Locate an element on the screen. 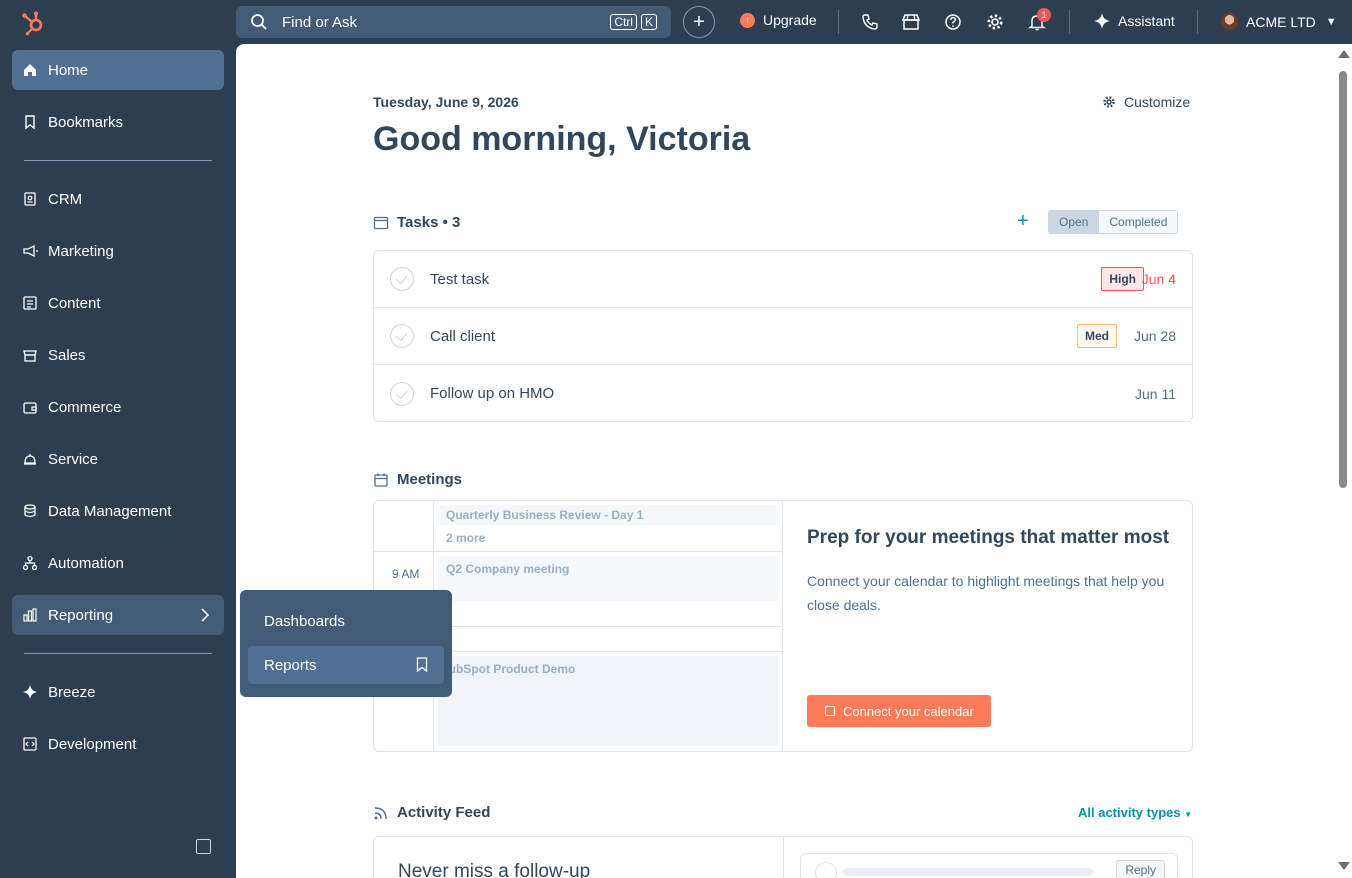  sidebar-item-label: Reporting is located at coordinates (81, 615).